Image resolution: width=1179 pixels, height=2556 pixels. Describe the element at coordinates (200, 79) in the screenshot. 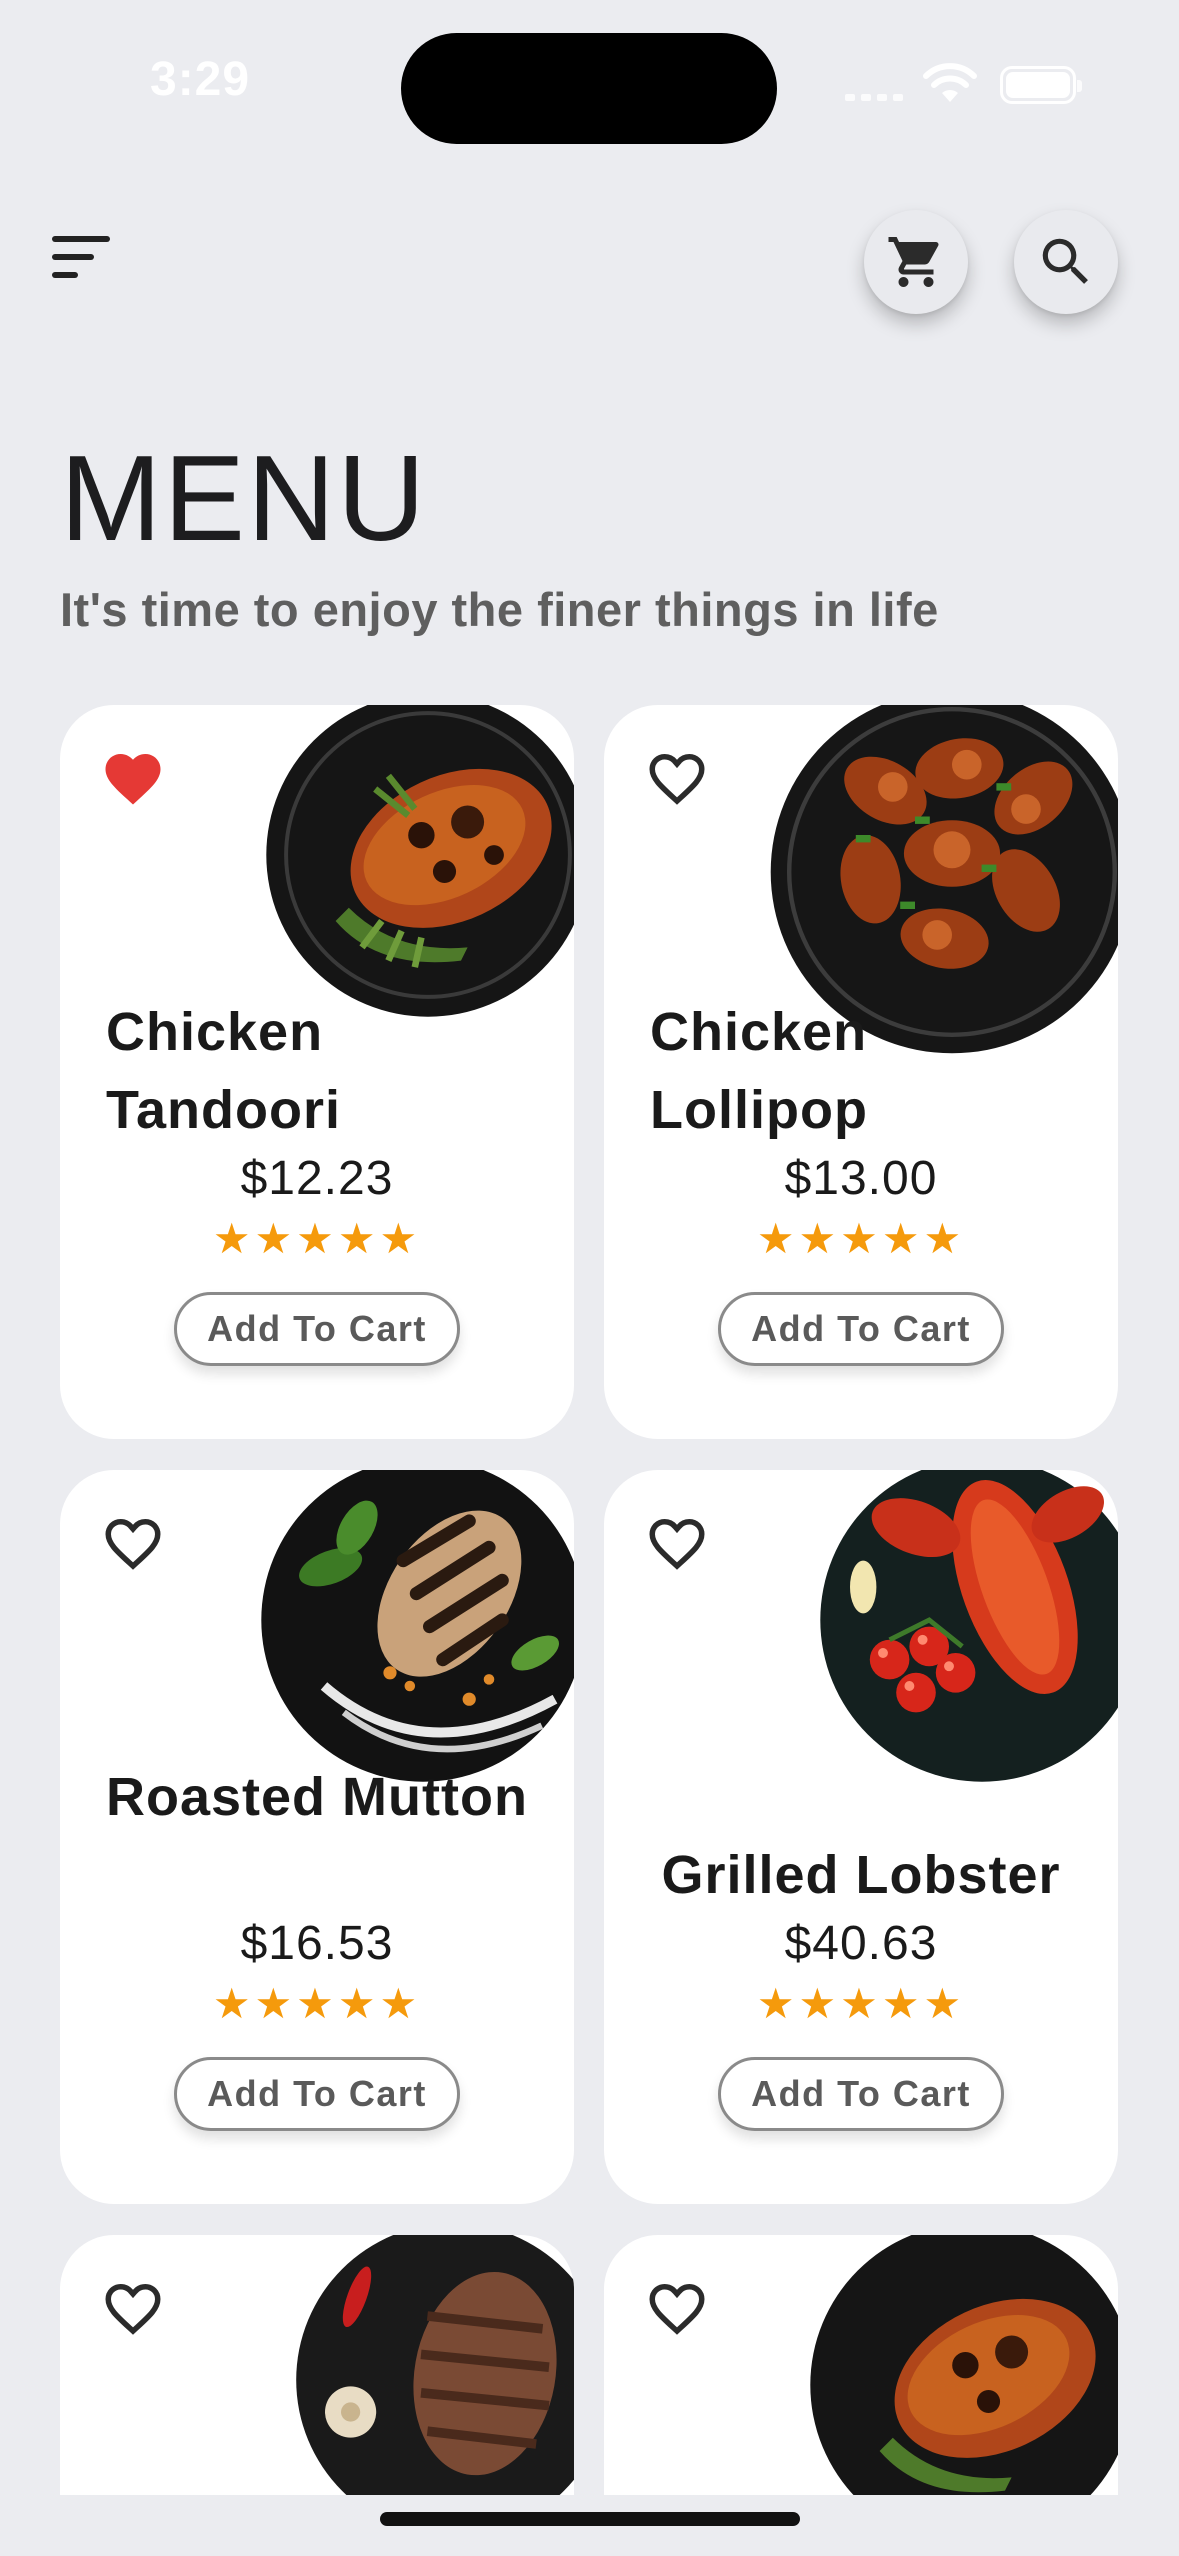

I see `status-time: 3:29` at that location.